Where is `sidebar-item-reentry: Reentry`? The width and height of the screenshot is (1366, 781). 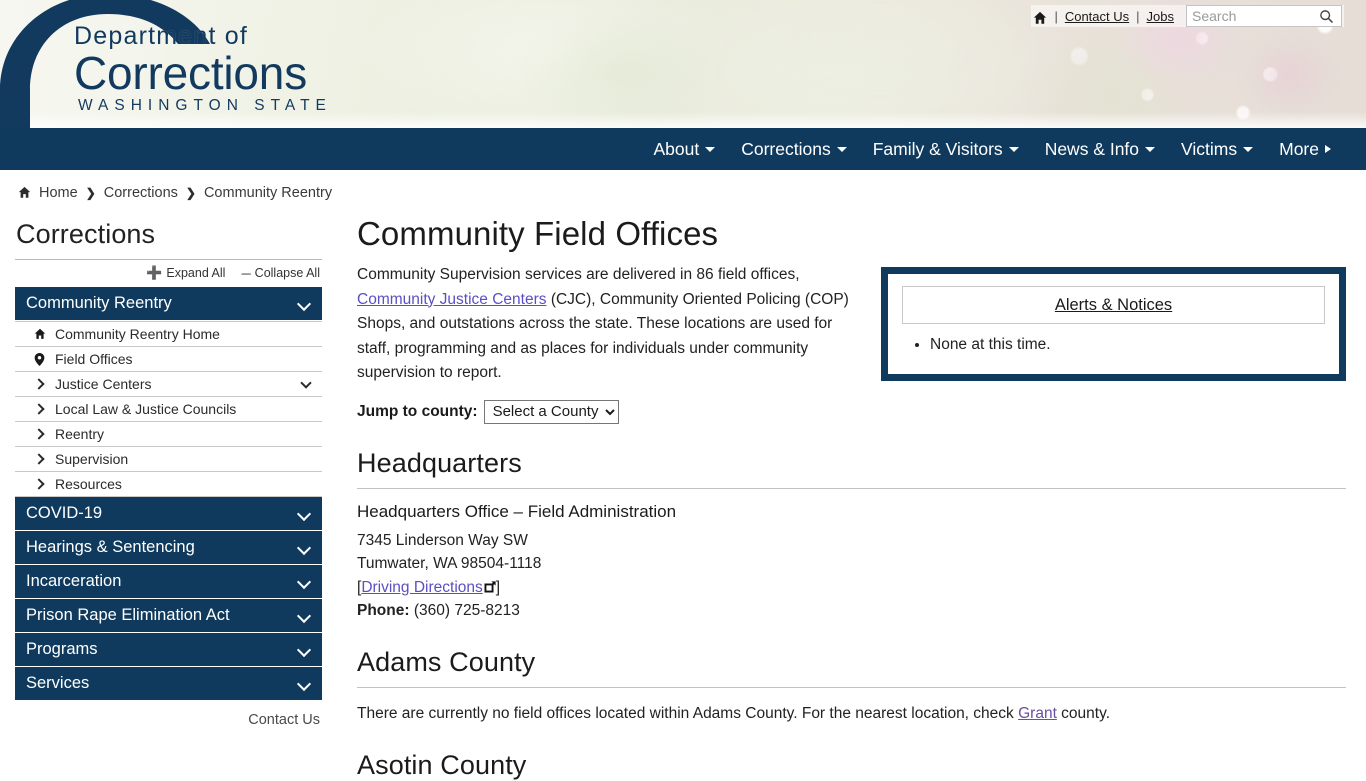
sidebar-item-reentry: Reentry is located at coordinates (168, 434).